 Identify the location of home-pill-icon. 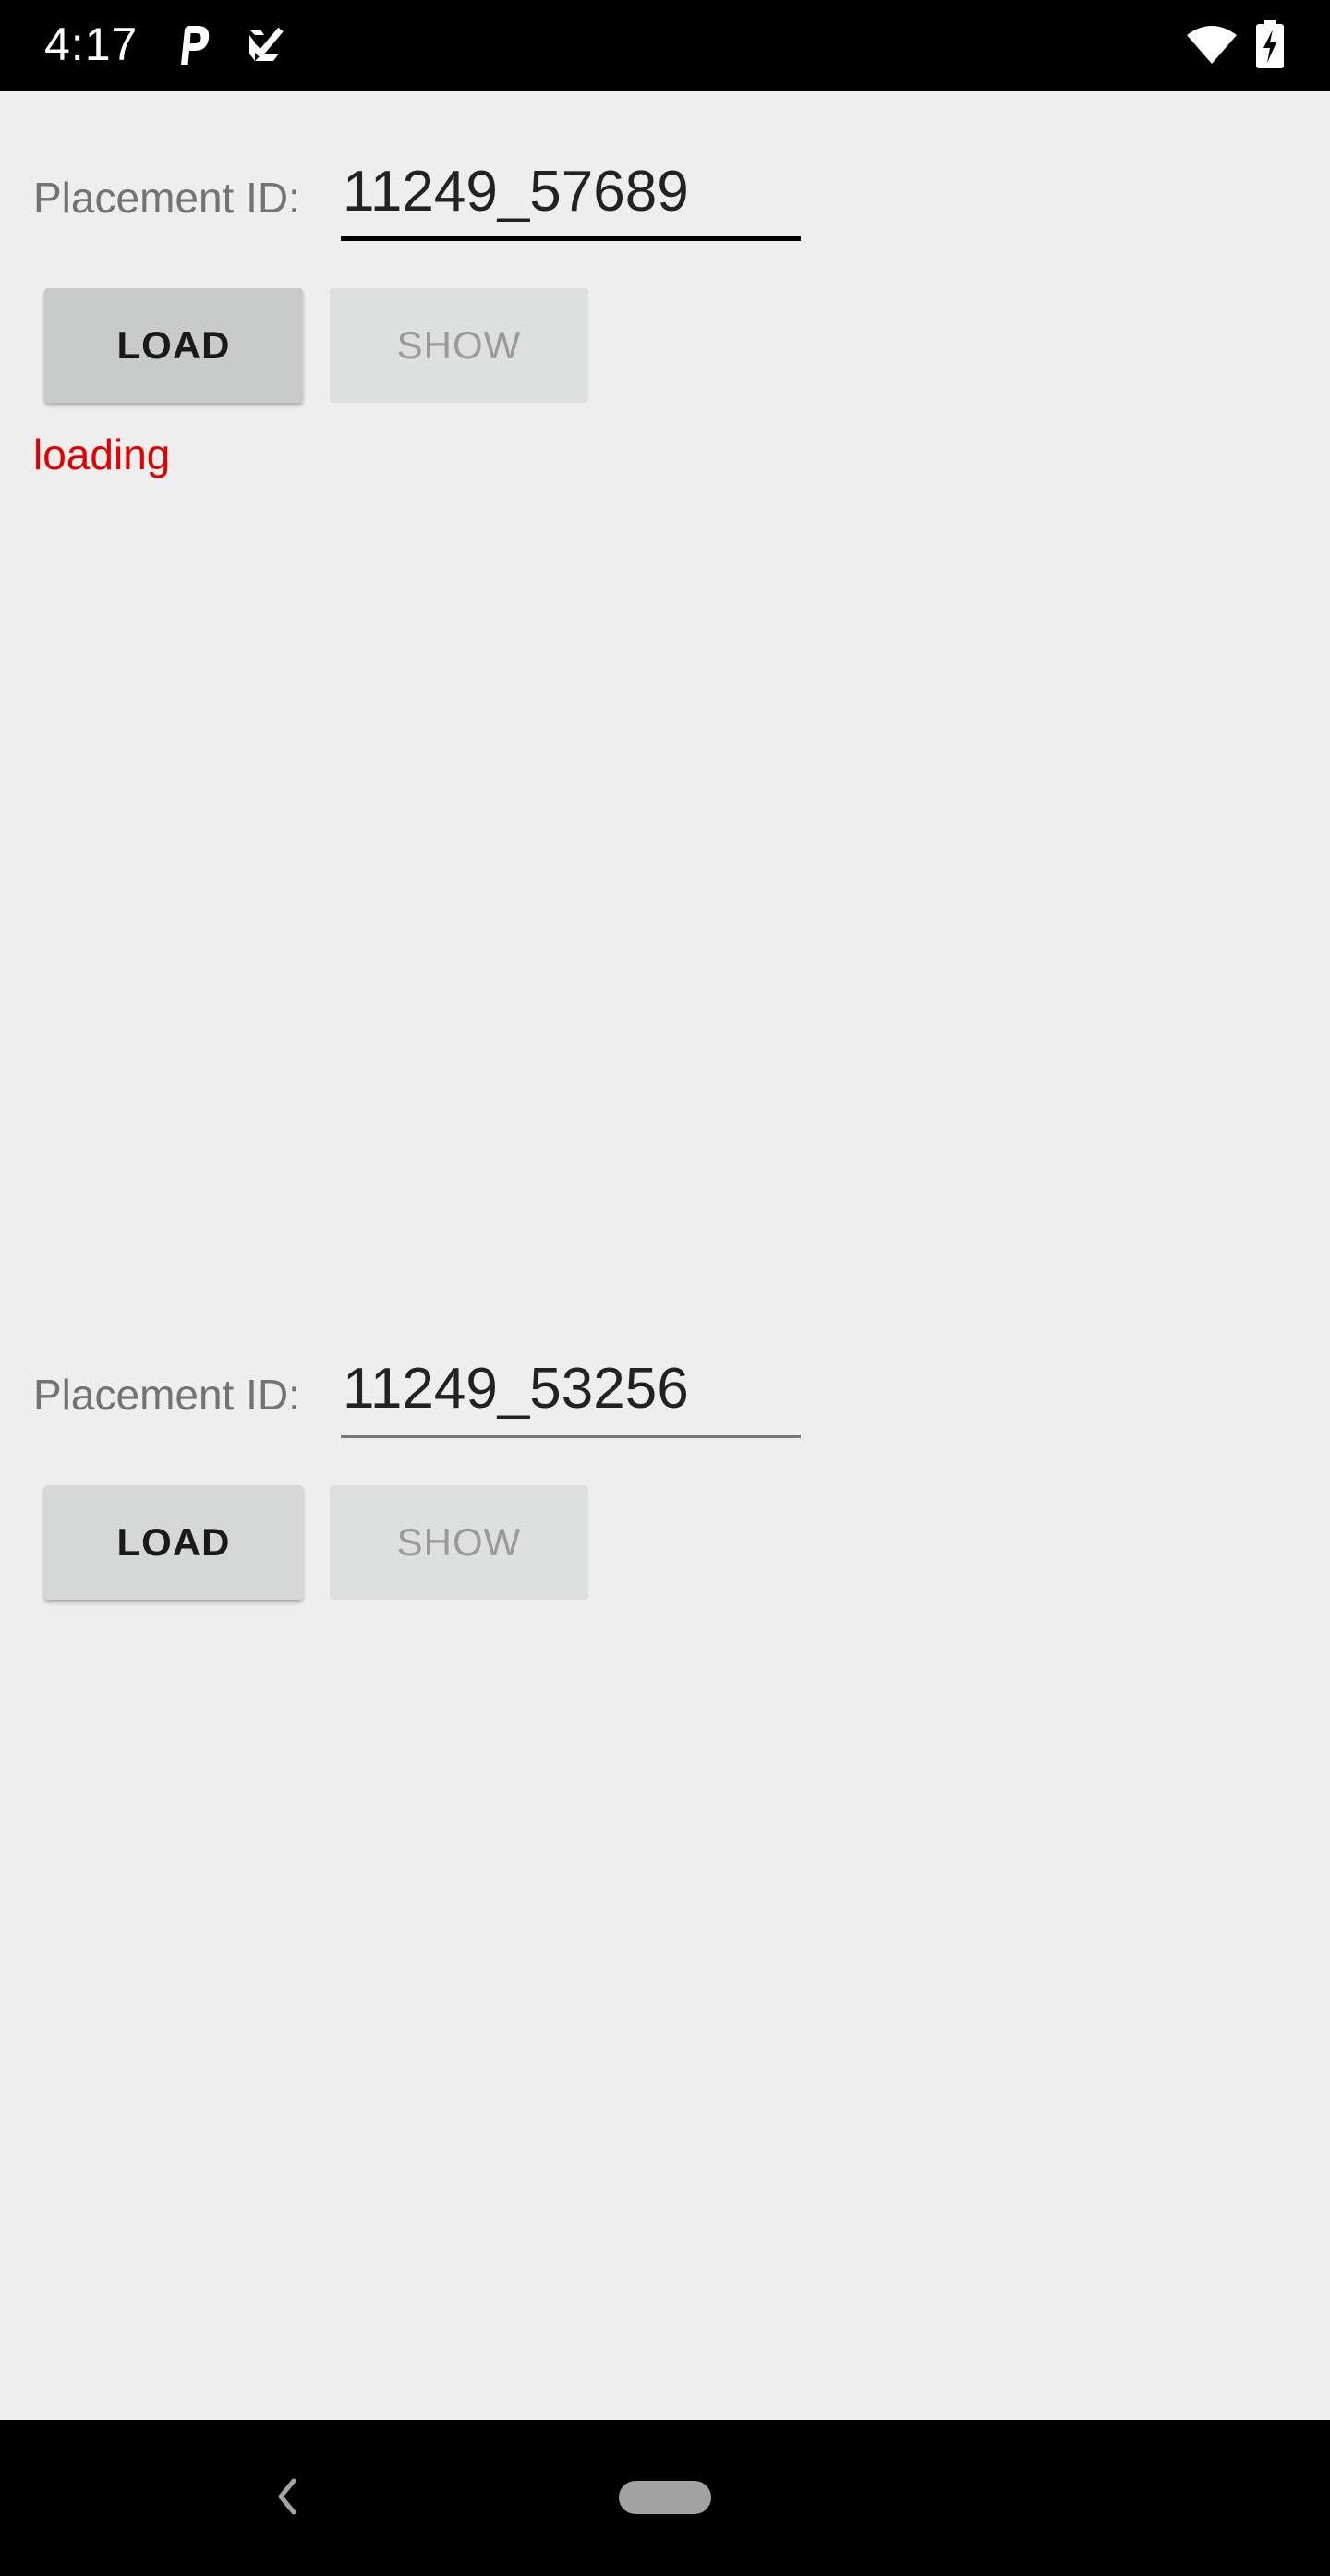
(665, 2497).